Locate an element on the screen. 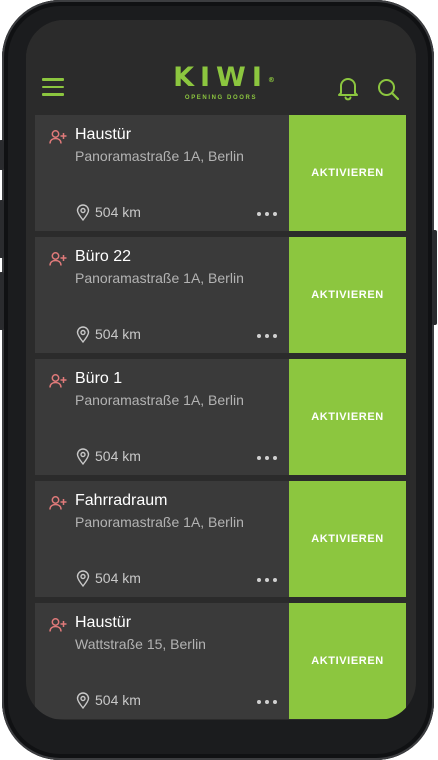 The height and width of the screenshot is (760, 438). door-name: Büro 1 is located at coordinates (99, 378).